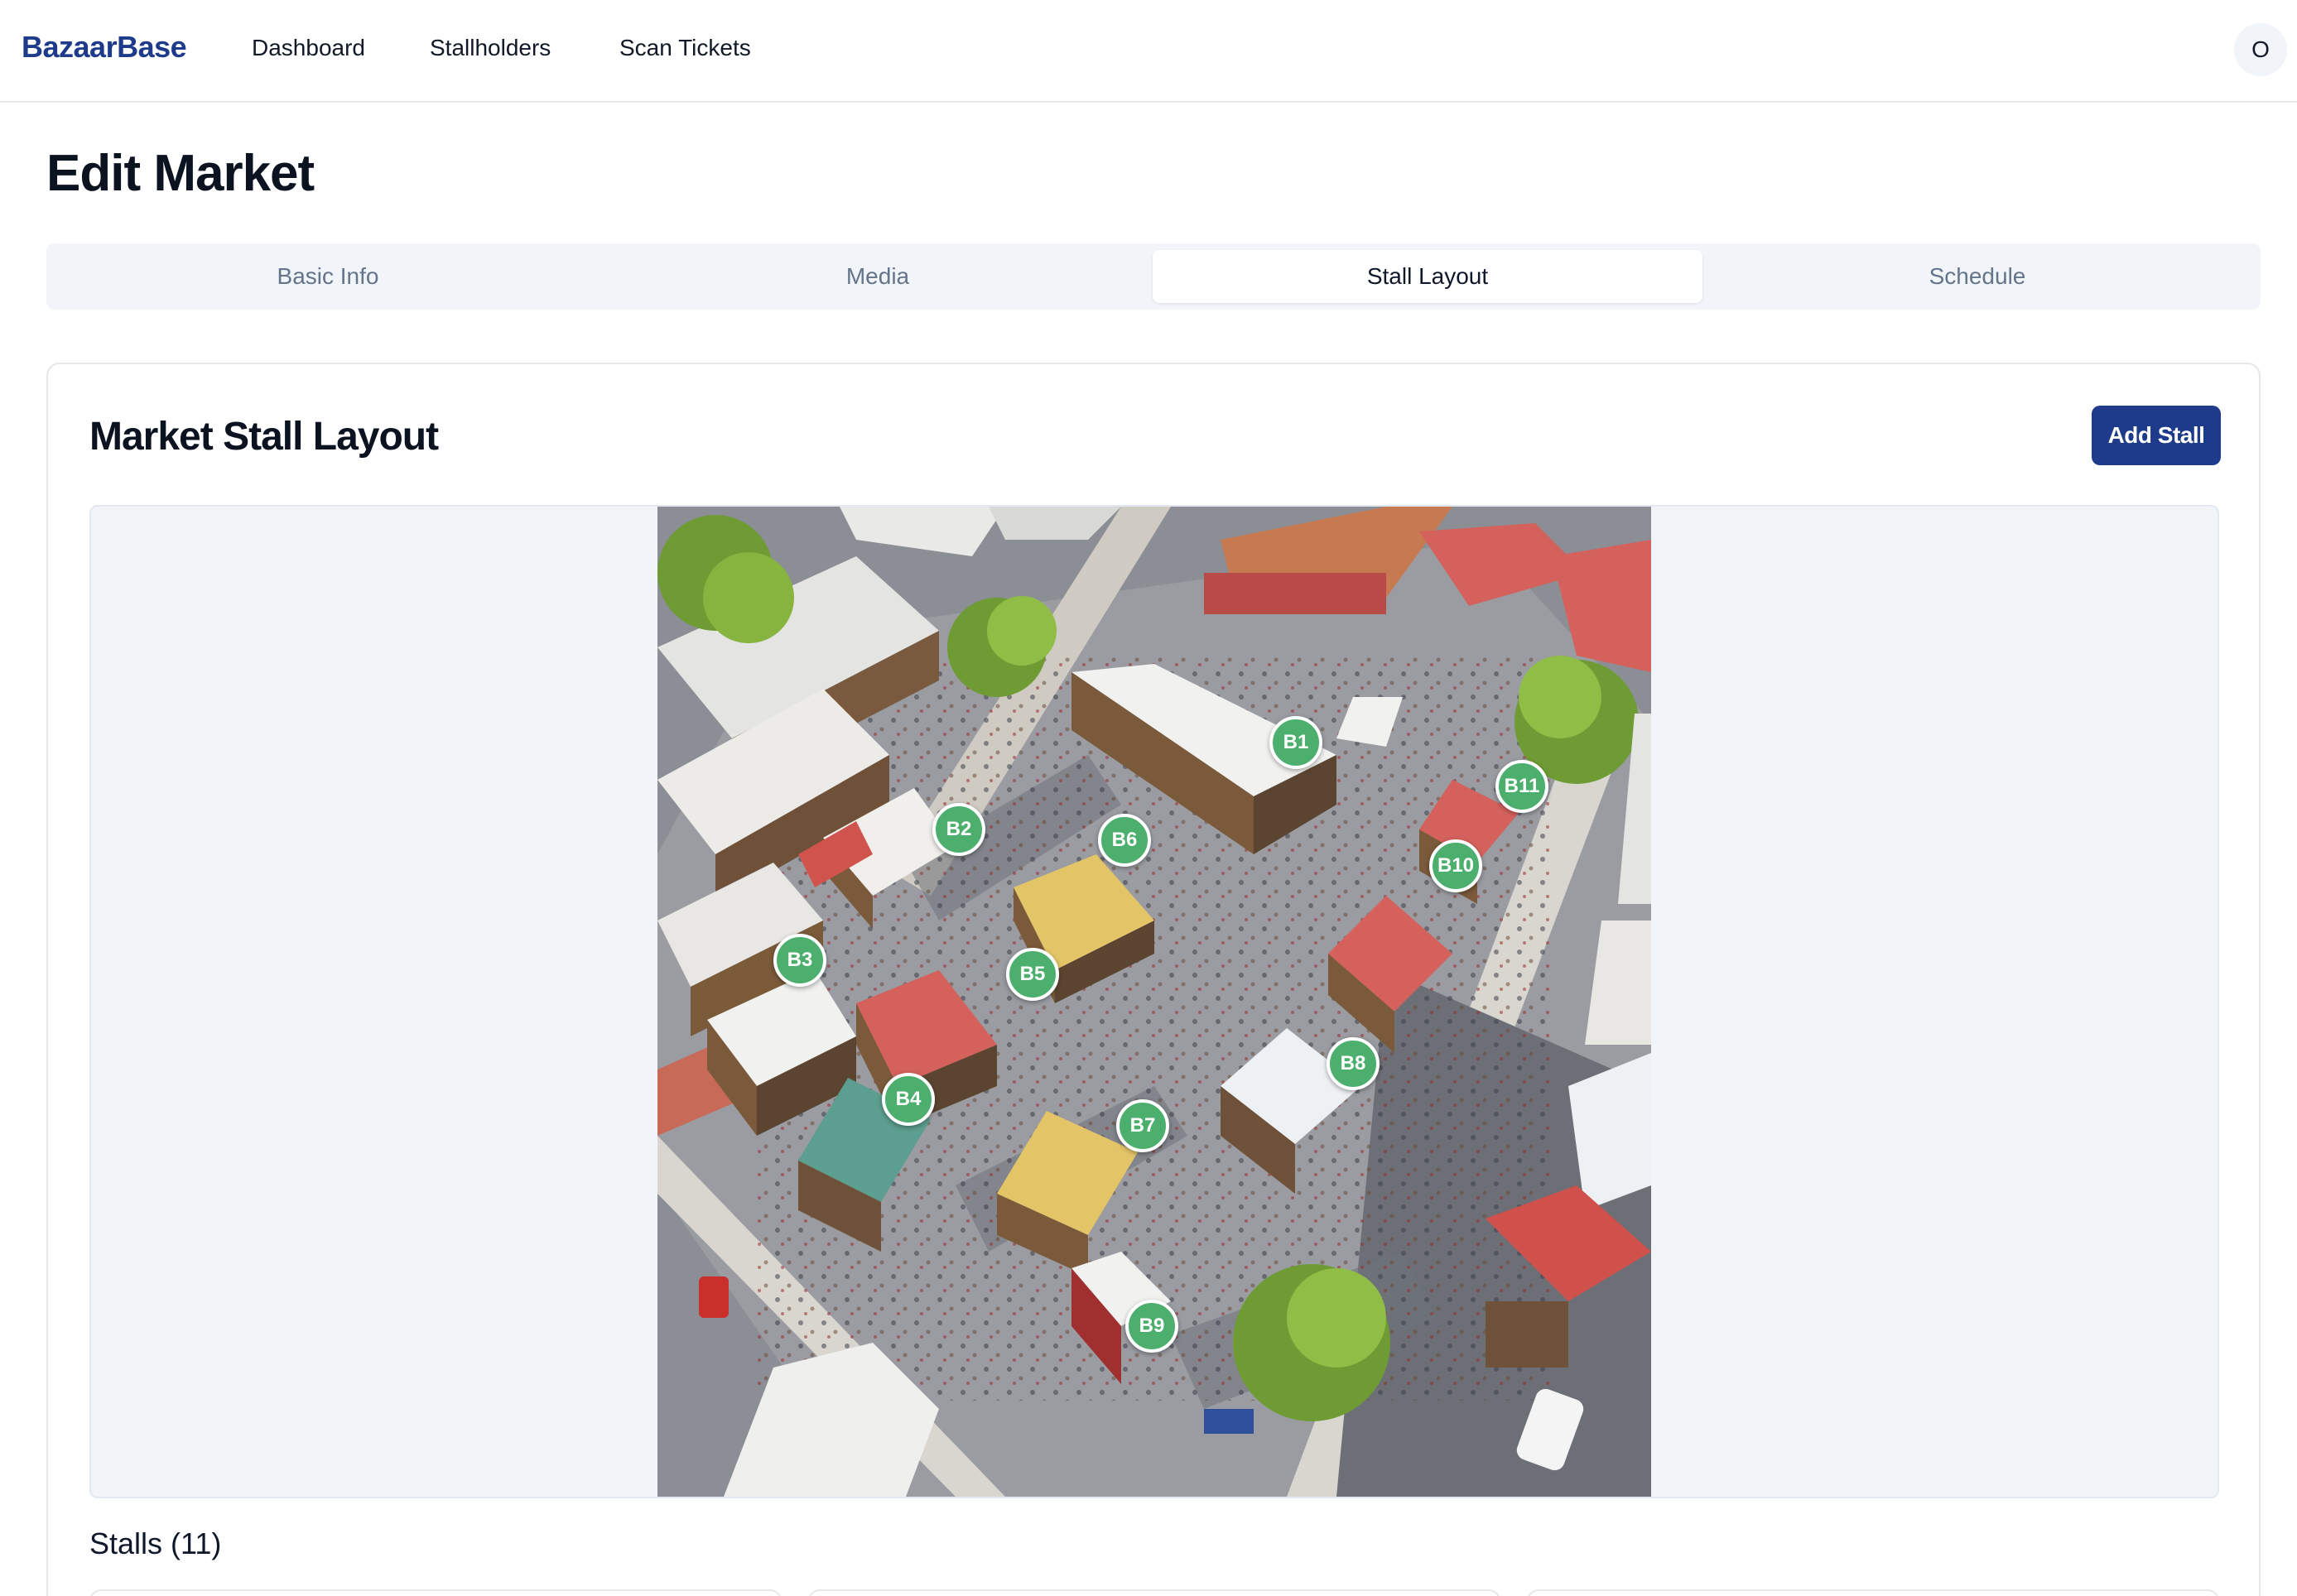 This screenshot has height=1596, width=2297. What do you see at coordinates (328, 276) in the screenshot?
I see `tab-basic-info: Basic Info` at bounding box center [328, 276].